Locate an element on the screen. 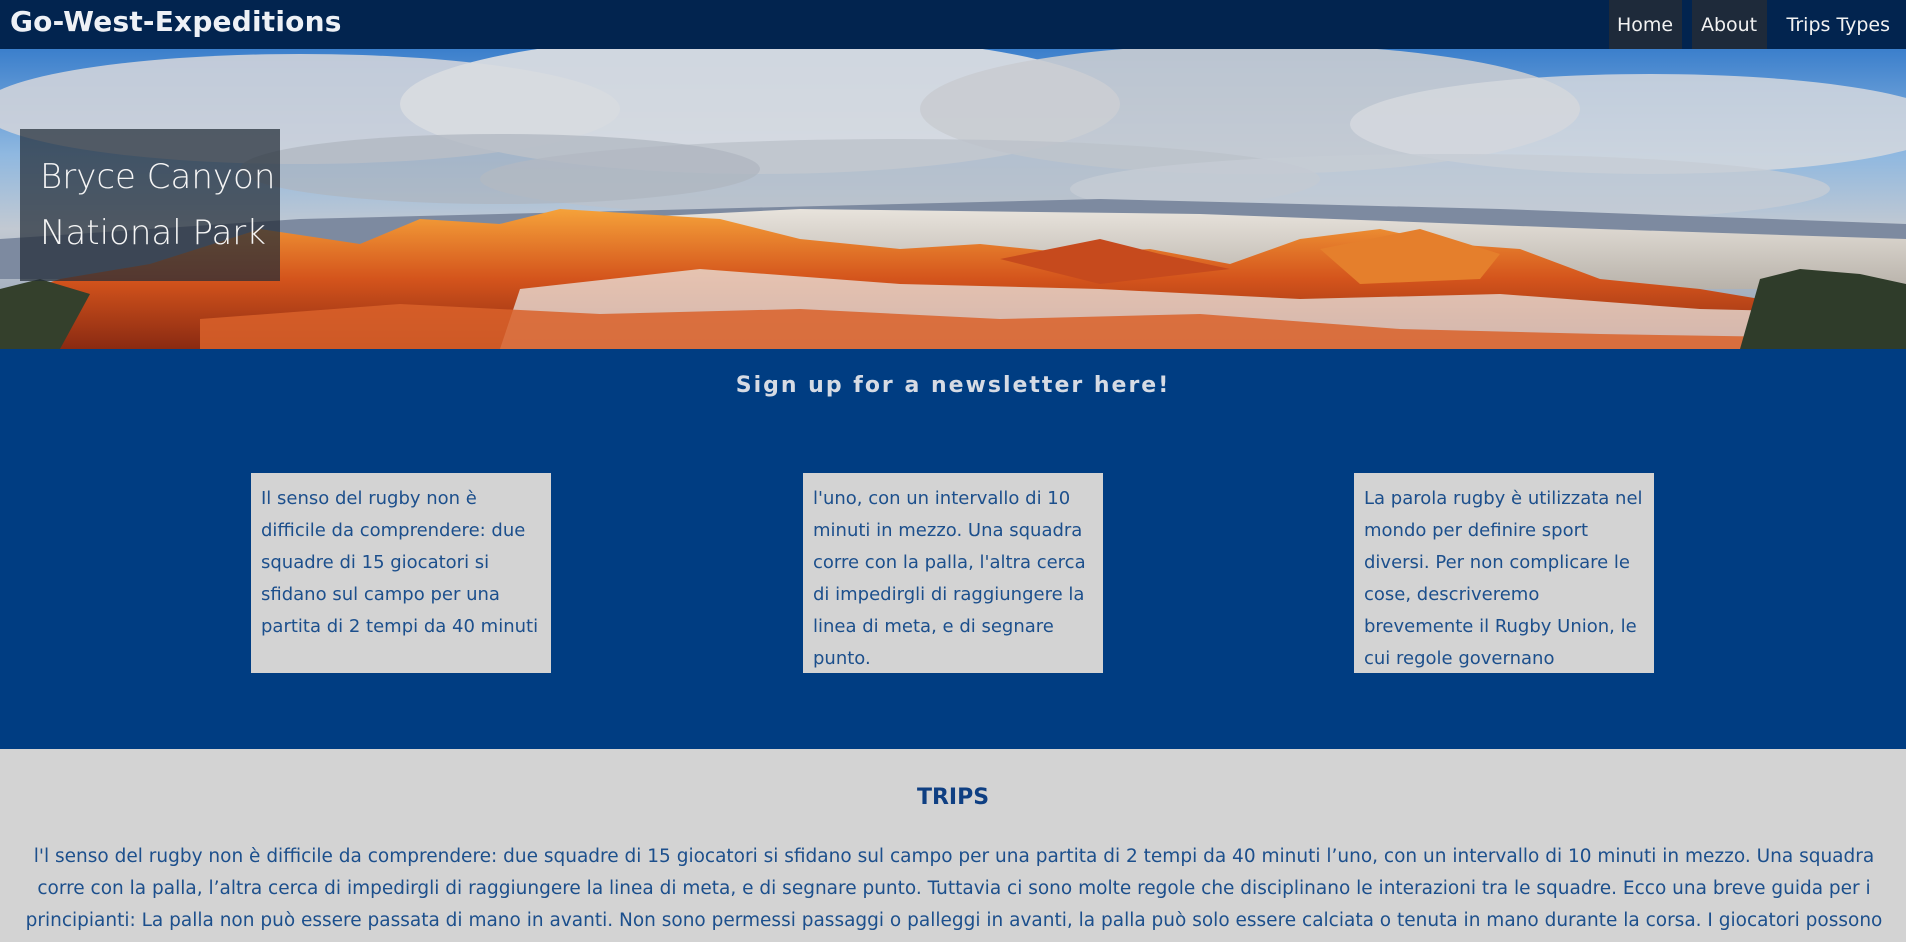  nav-trips-types-link: Trips Types is located at coordinates (1838, 24).